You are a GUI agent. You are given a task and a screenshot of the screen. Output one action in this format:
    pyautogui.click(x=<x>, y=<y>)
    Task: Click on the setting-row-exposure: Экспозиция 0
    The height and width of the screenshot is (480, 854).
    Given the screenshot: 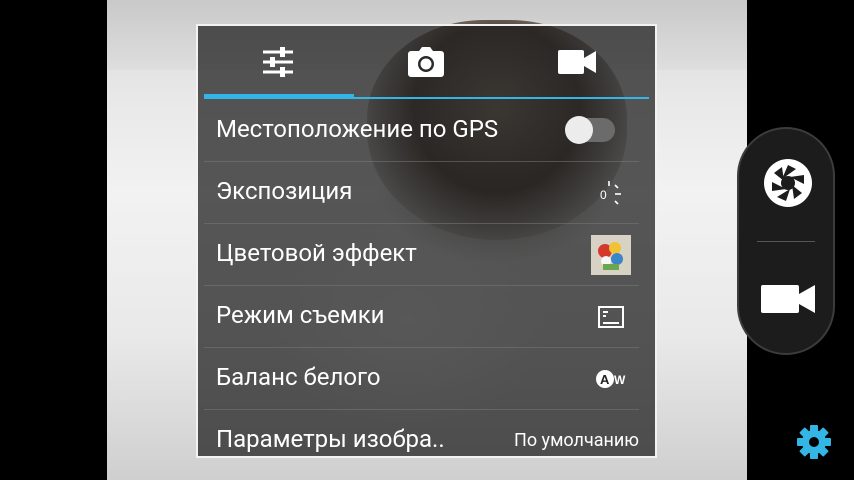 What is the action you would take?
    pyautogui.click(x=421, y=192)
    